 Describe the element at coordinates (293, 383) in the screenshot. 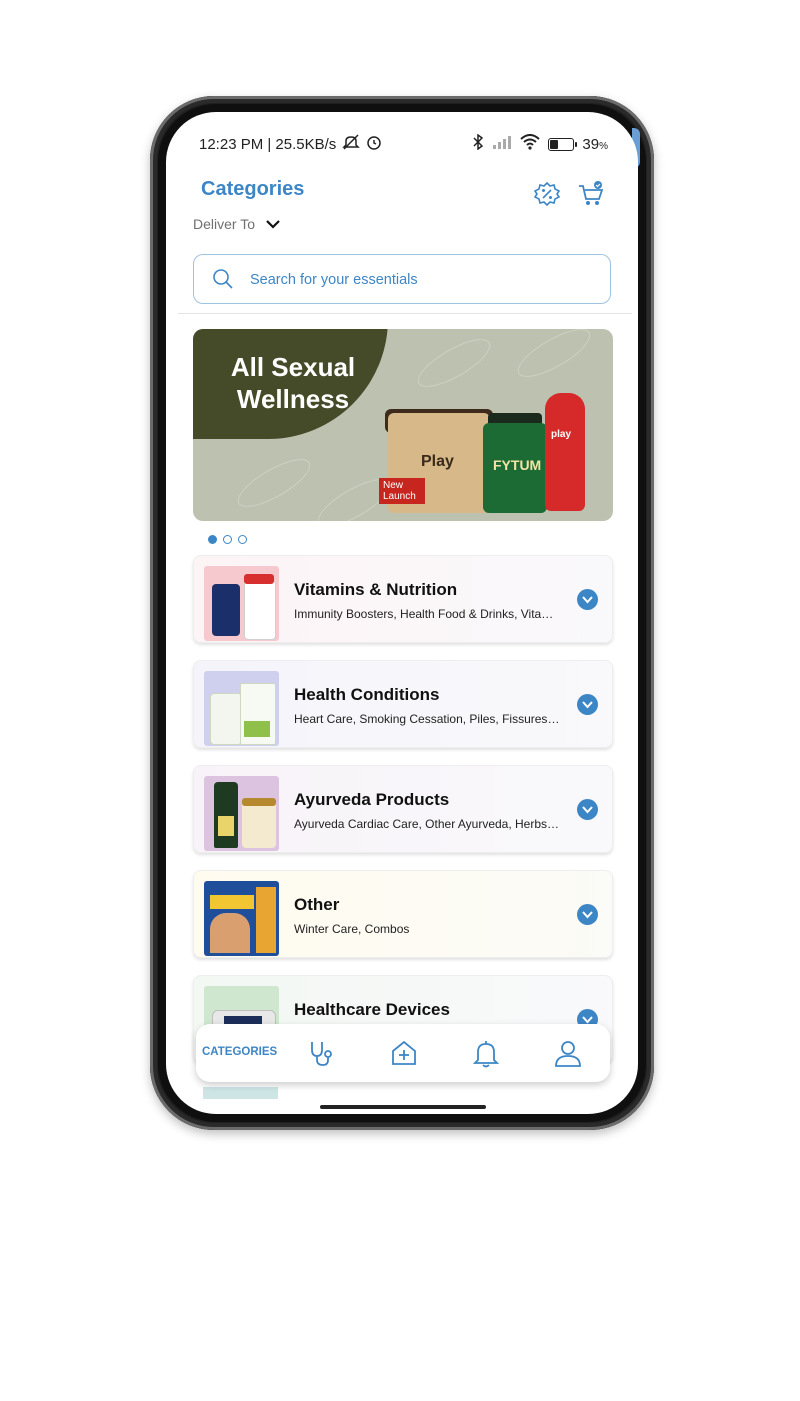

I see `banner-title: All Sexual Wellness` at that location.